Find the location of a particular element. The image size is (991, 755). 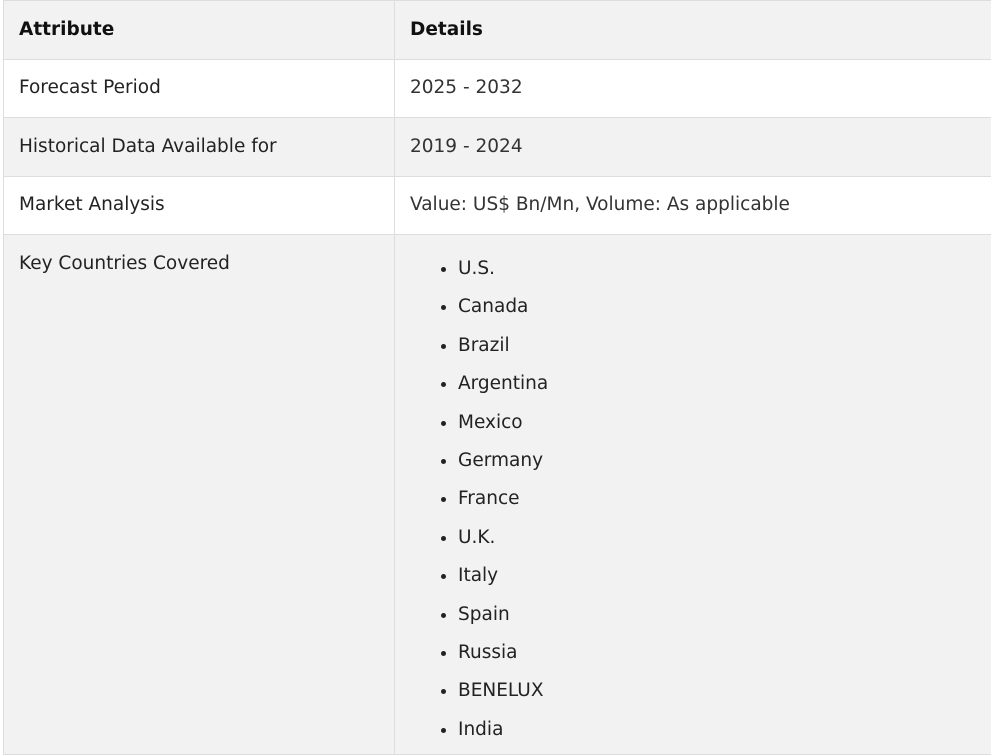

list-item: Brazil is located at coordinates (720, 351).